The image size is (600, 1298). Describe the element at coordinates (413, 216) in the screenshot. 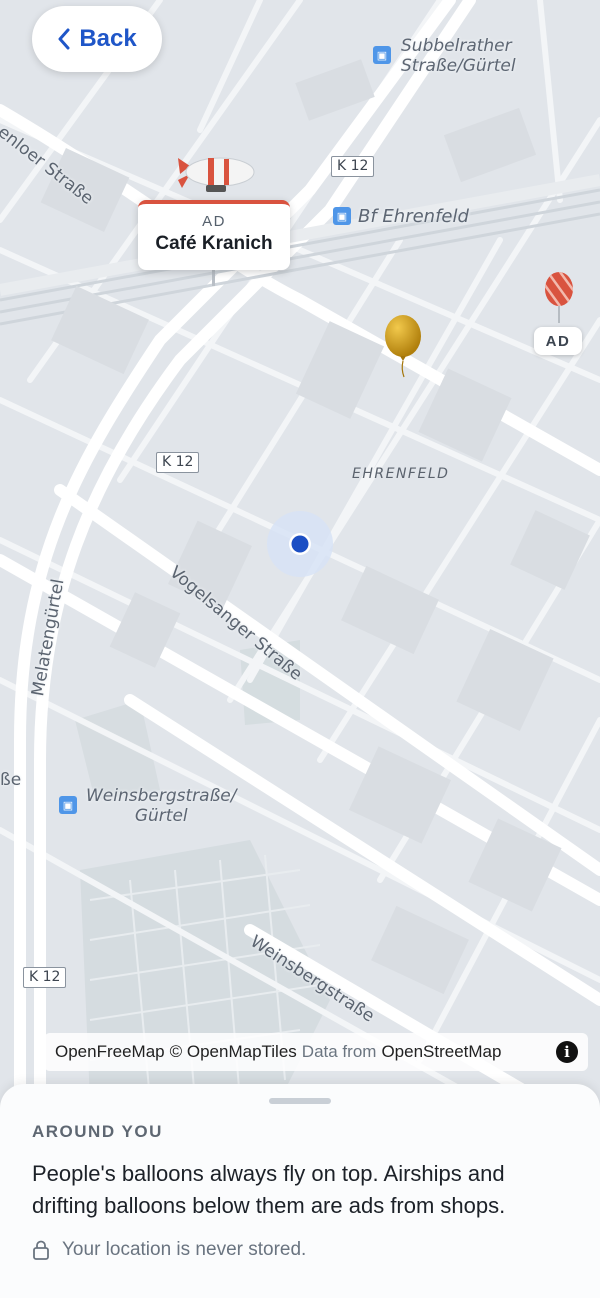

I see `station-label-bf-ehrenfeld: Bf Ehrenfeld` at that location.